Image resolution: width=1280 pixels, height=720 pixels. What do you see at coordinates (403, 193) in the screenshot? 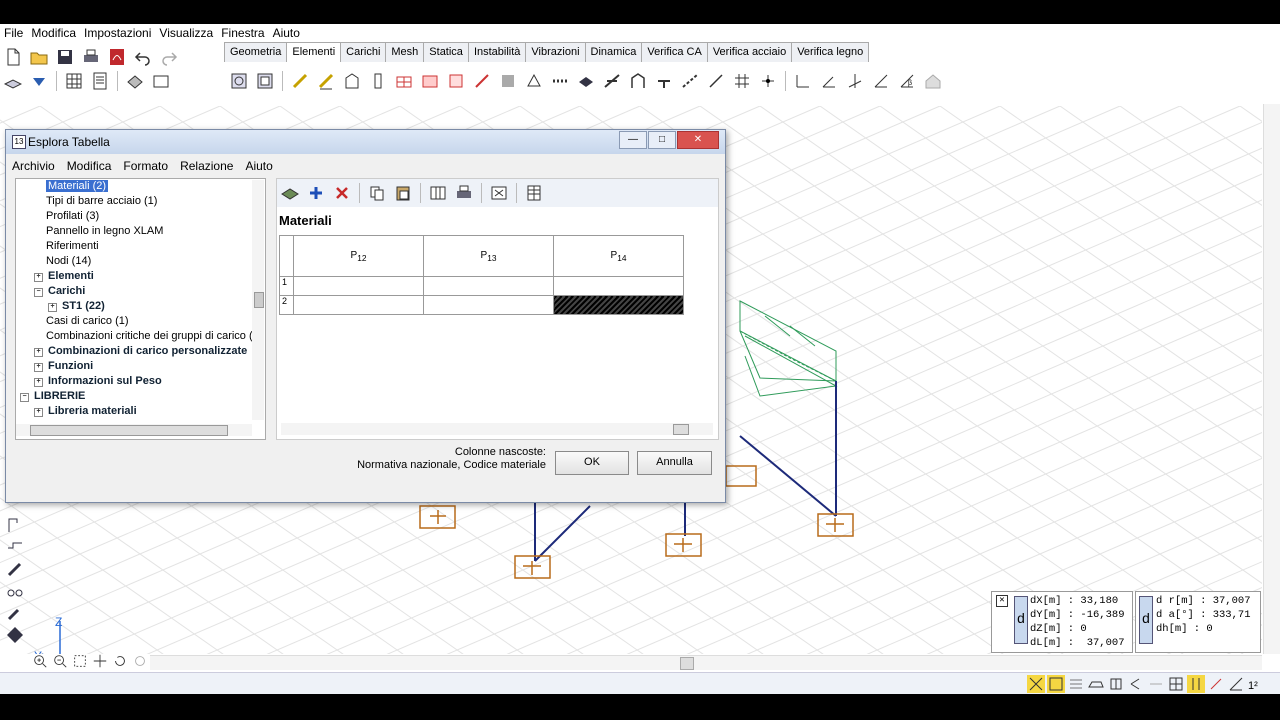
I see `paste-icon` at bounding box center [403, 193].